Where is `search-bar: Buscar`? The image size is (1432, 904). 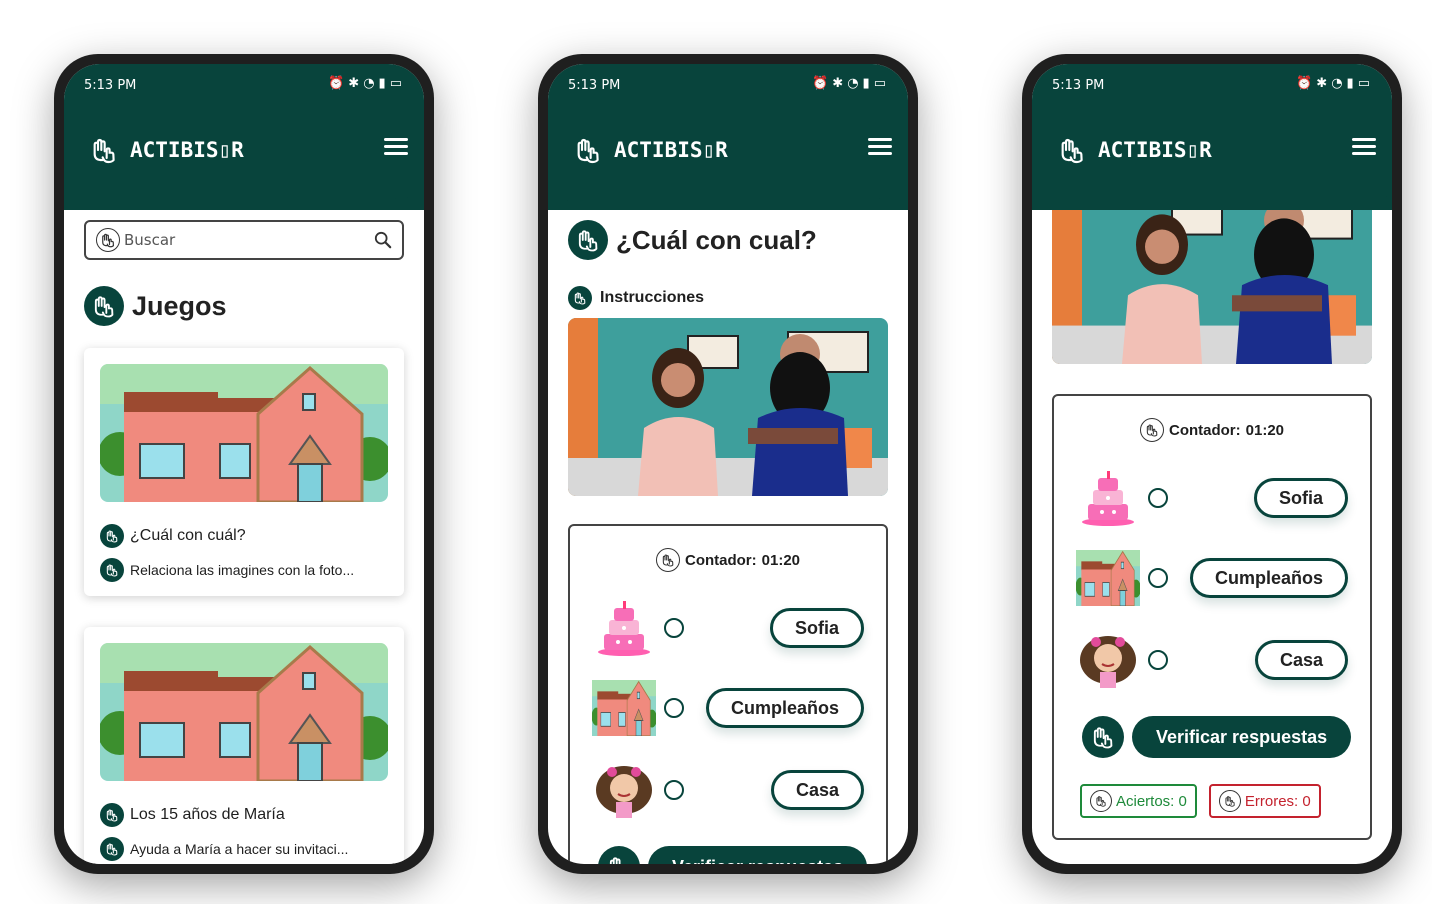 search-bar: Buscar is located at coordinates (244, 240).